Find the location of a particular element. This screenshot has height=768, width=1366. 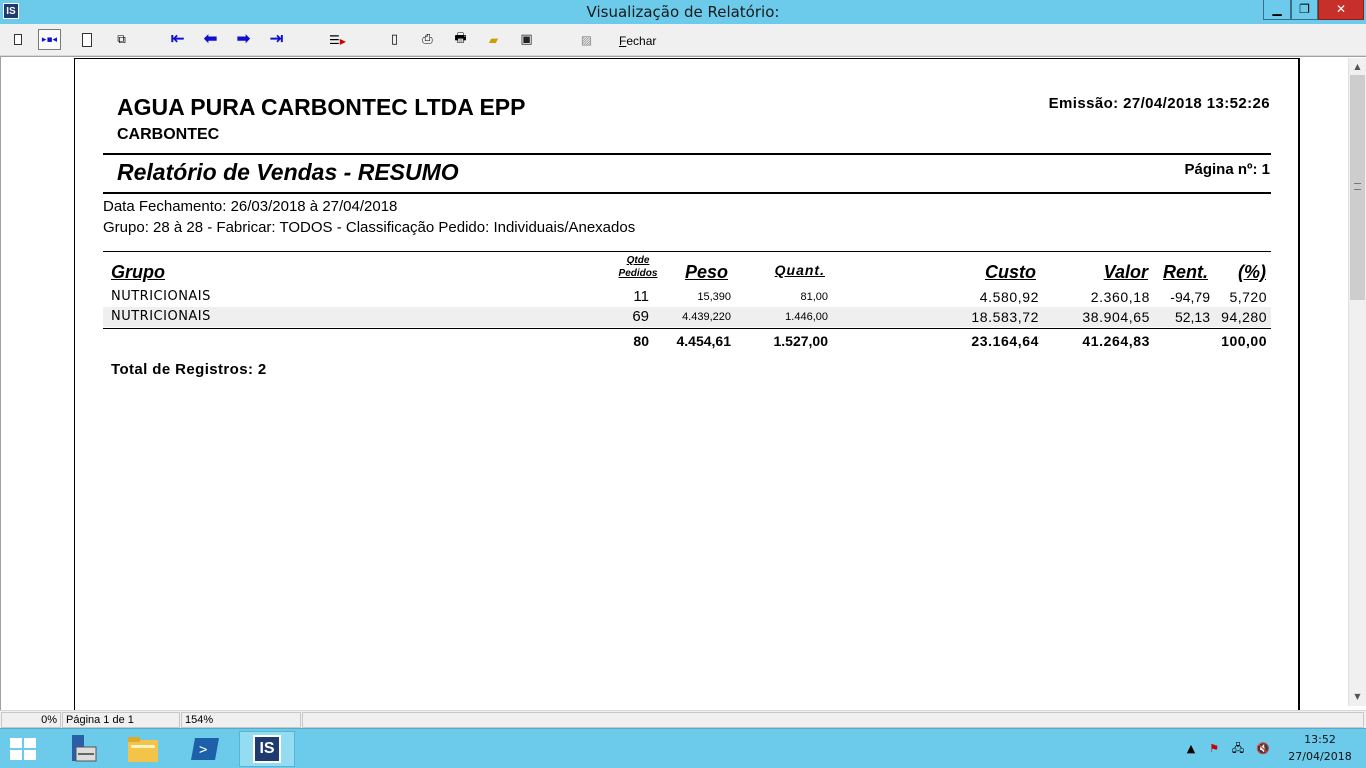

grip-icon is located at coordinates (1357, 186).